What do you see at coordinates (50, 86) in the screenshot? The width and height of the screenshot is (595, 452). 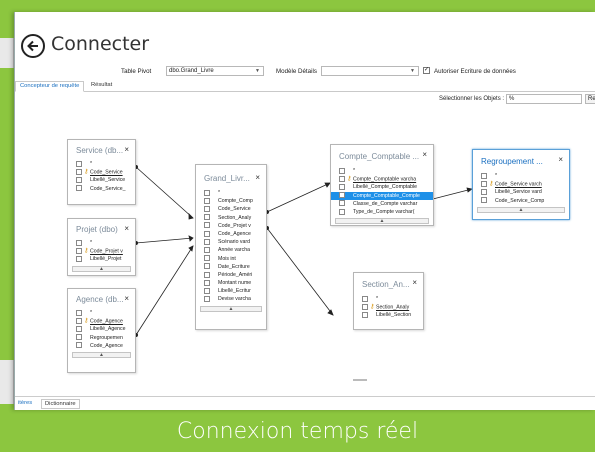 I see `tab-query-designer: Concepteur de requête` at bounding box center [50, 86].